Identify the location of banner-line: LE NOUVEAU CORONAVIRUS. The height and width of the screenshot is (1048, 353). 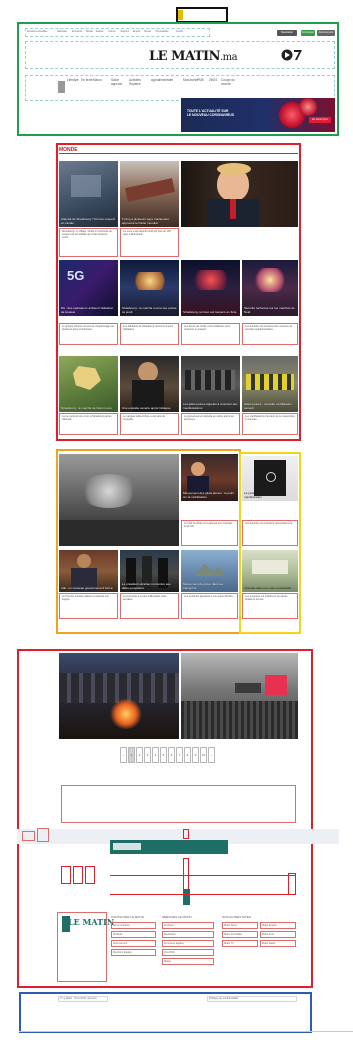
(211, 115).